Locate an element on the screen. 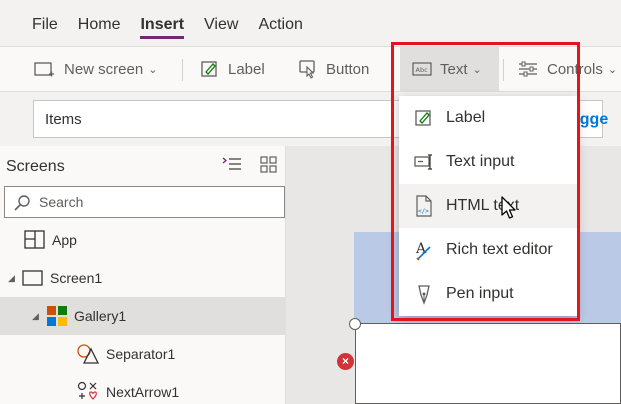 The height and width of the screenshot is (404, 621). menu-item-text: Text input is located at coordinates (480, 161).